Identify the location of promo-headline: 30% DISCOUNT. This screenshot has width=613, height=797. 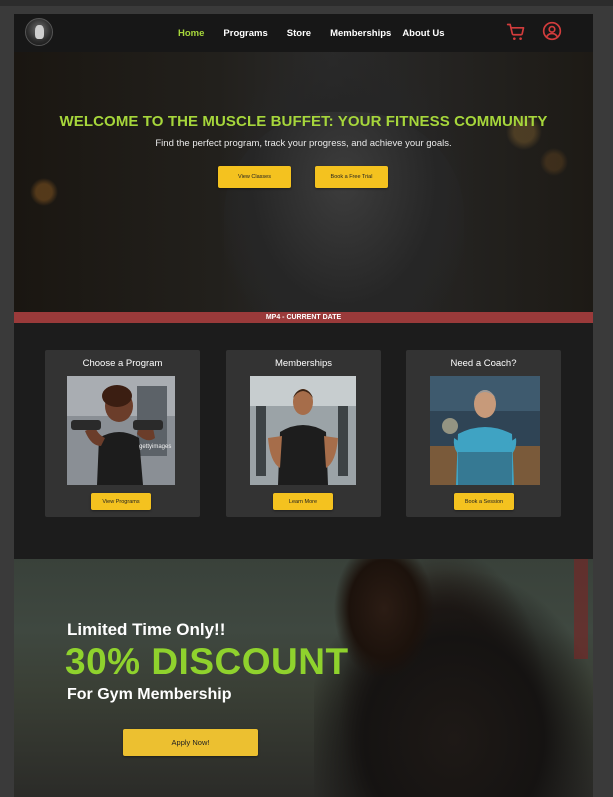
(207, 661).